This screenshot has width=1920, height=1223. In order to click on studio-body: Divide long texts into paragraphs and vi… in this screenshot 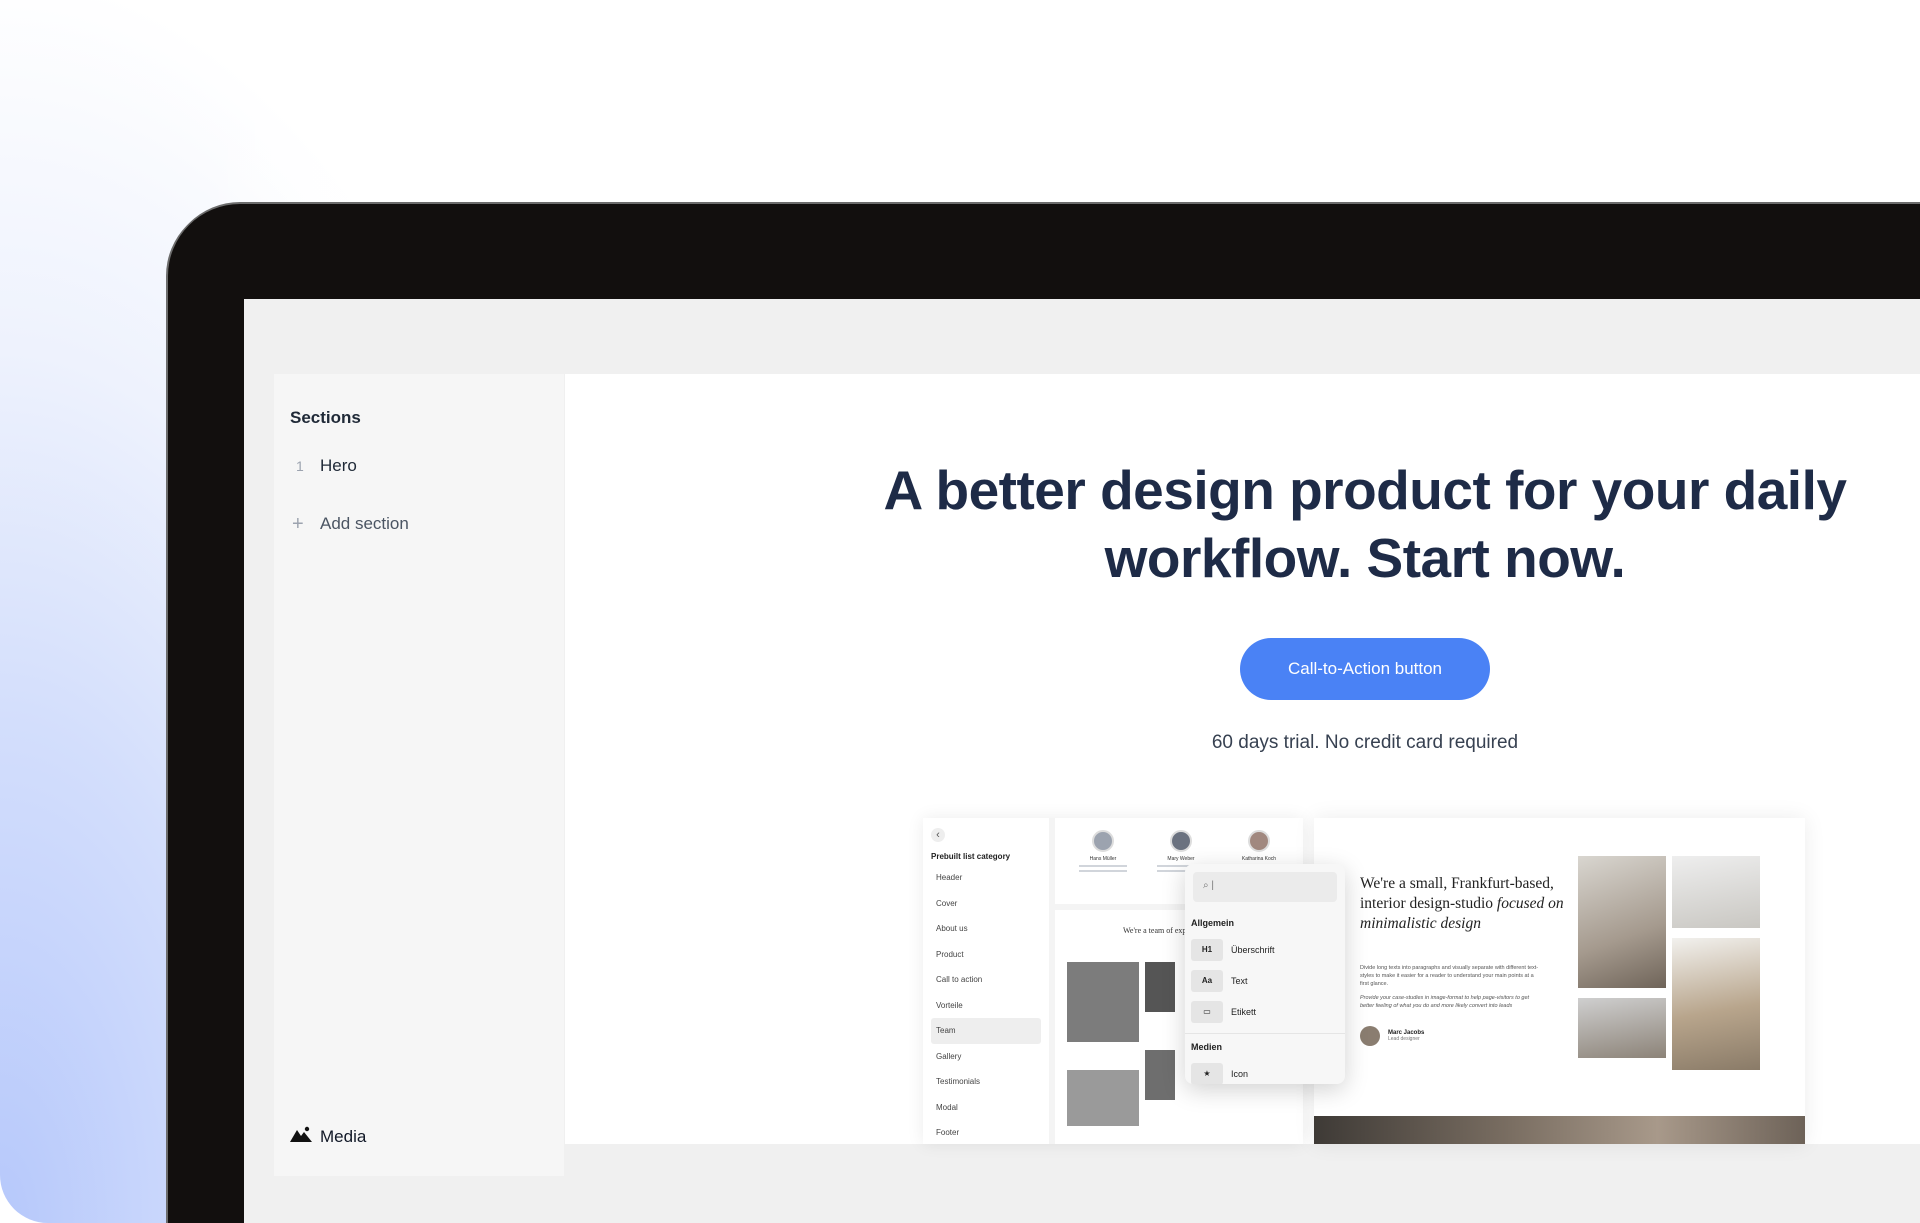, I will do `click(1449, 987)`.